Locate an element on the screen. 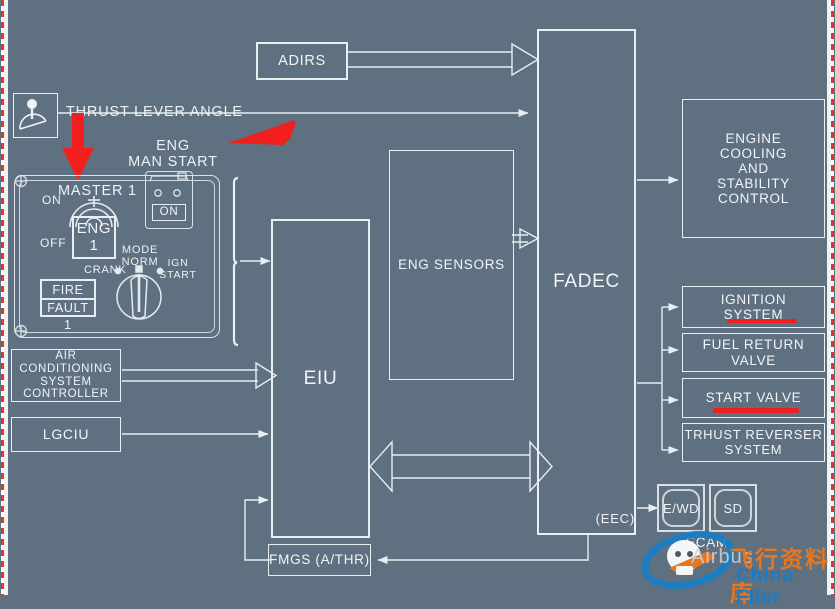 The height and width of the screenshot is (609, 835). lgciu-block: LGCIU is located at coordinates (66, 434).